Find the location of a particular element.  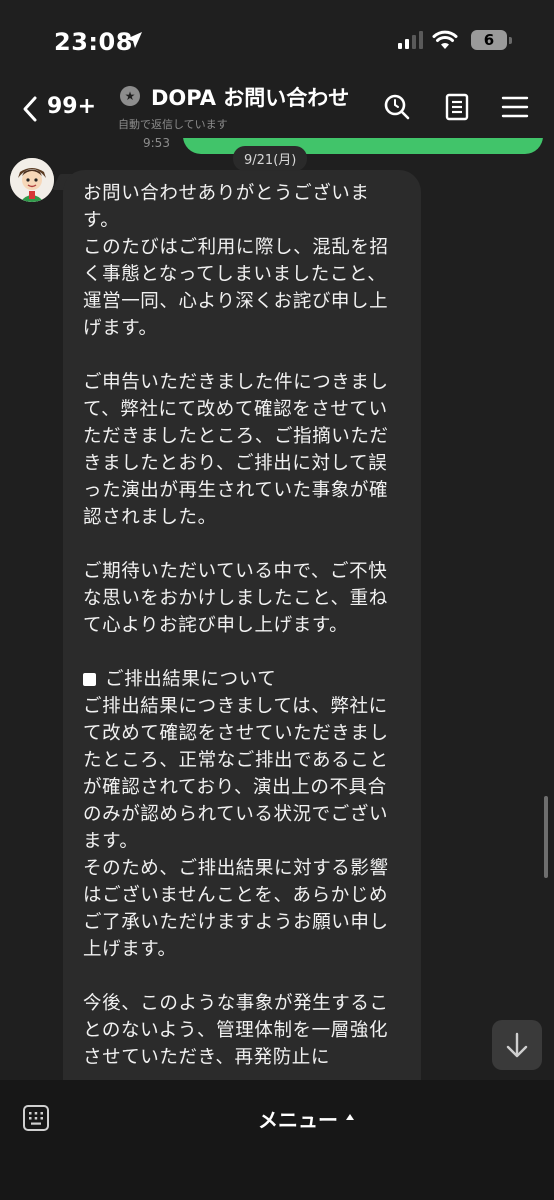

caret-up-icon is located at coordinates (350, 1117).